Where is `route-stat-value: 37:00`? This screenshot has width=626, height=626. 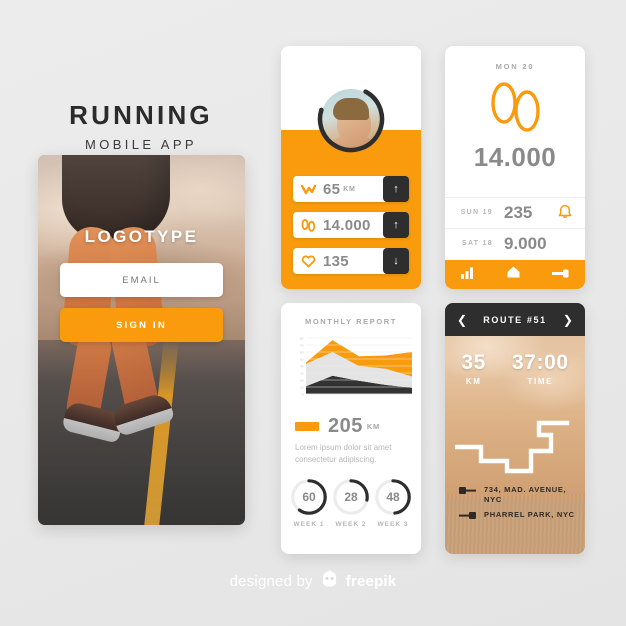
route-stat-value: 37:00 is located at coordinates (540, 362).